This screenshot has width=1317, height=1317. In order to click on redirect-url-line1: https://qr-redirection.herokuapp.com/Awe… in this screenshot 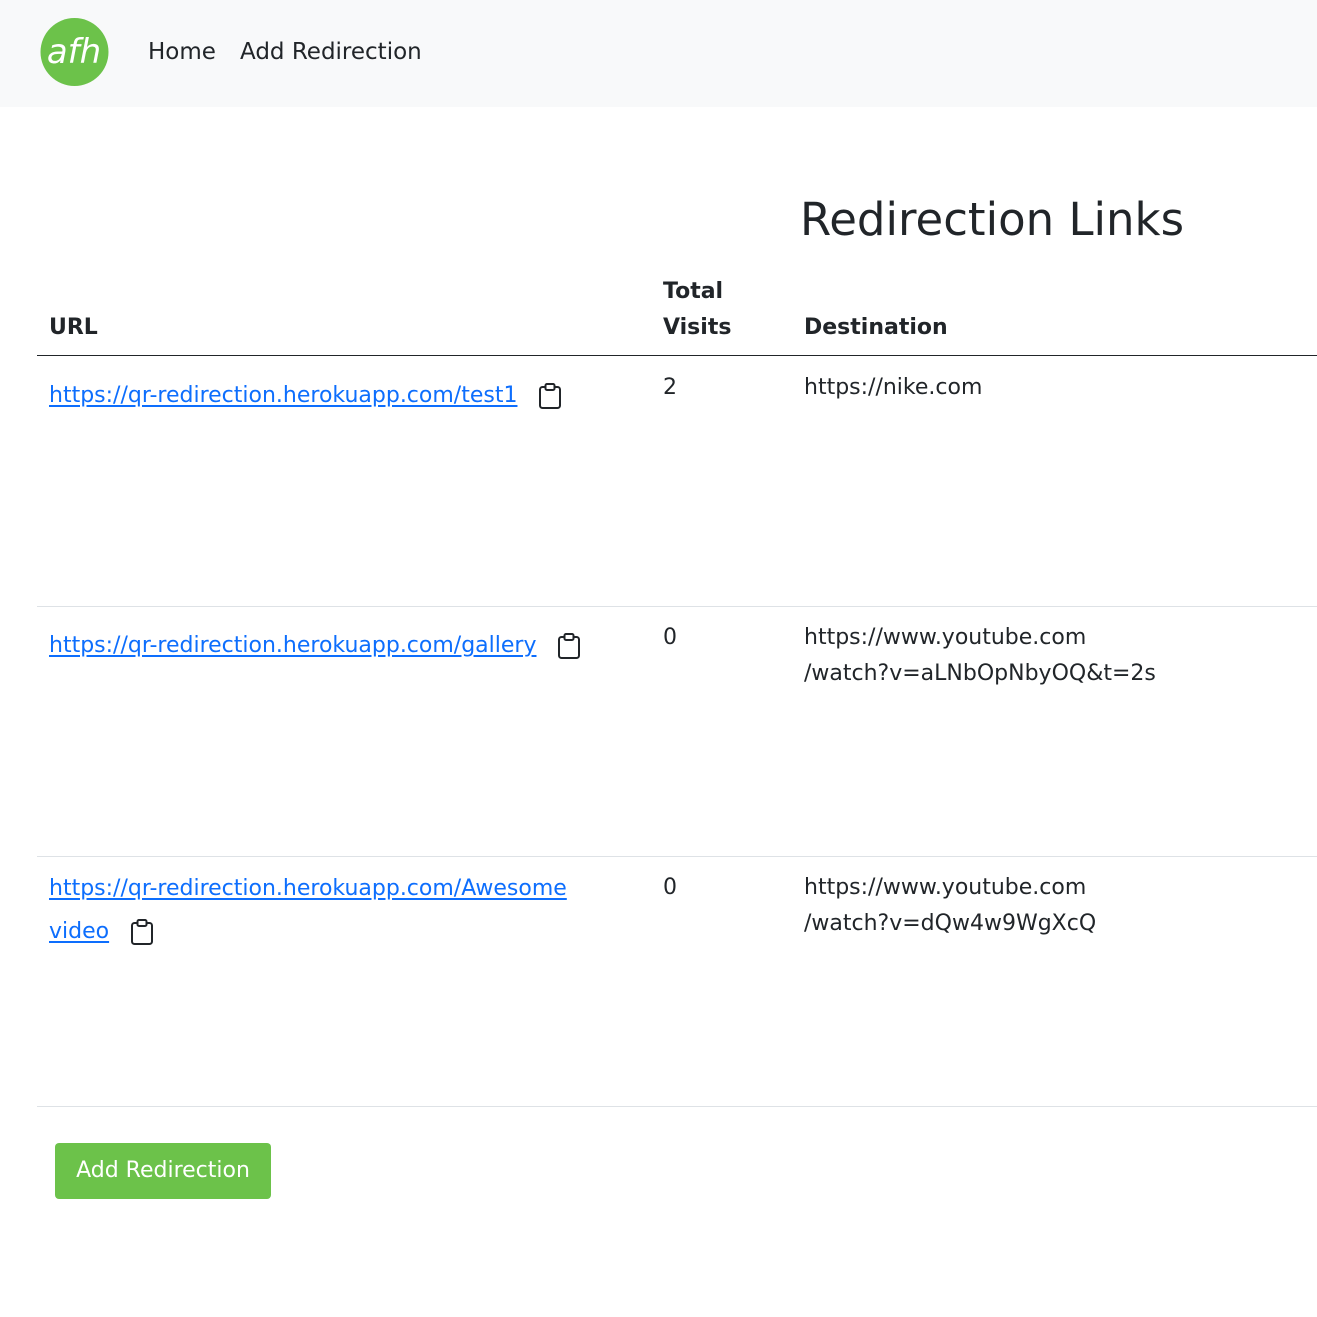, I will do `click(308, 888)`.